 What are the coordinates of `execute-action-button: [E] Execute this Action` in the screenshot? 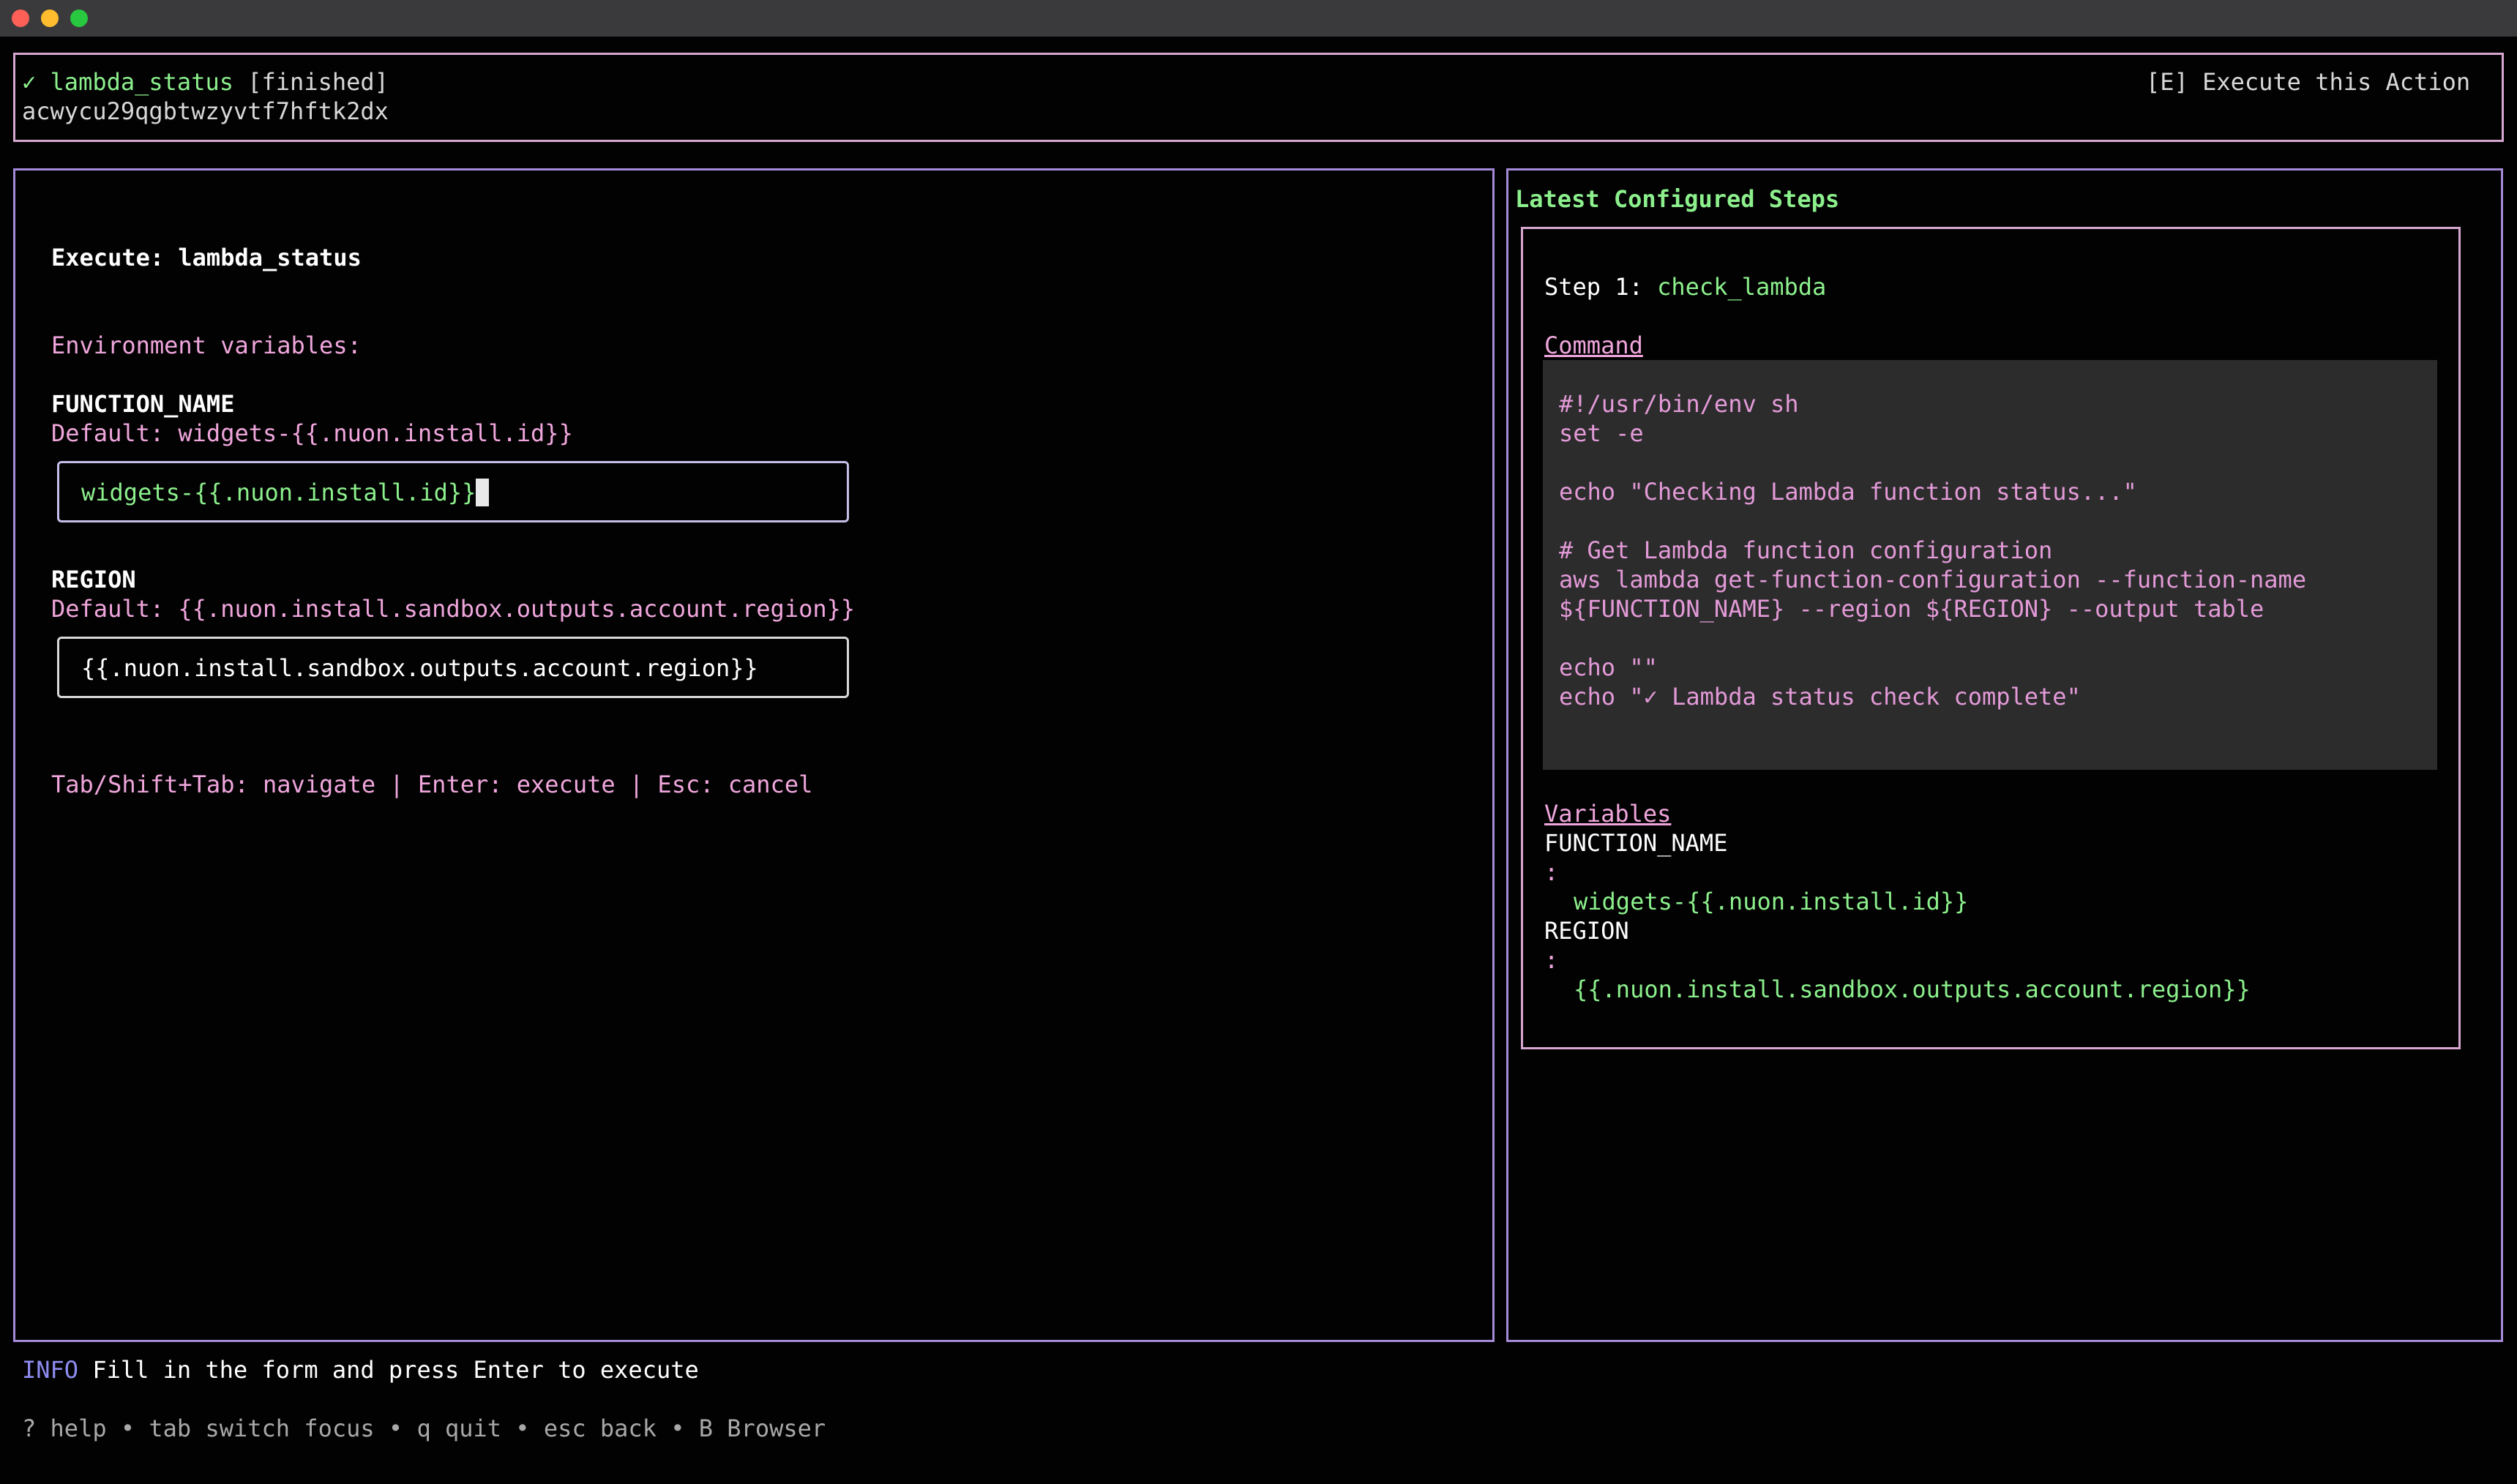 It's located at (2308, 82).